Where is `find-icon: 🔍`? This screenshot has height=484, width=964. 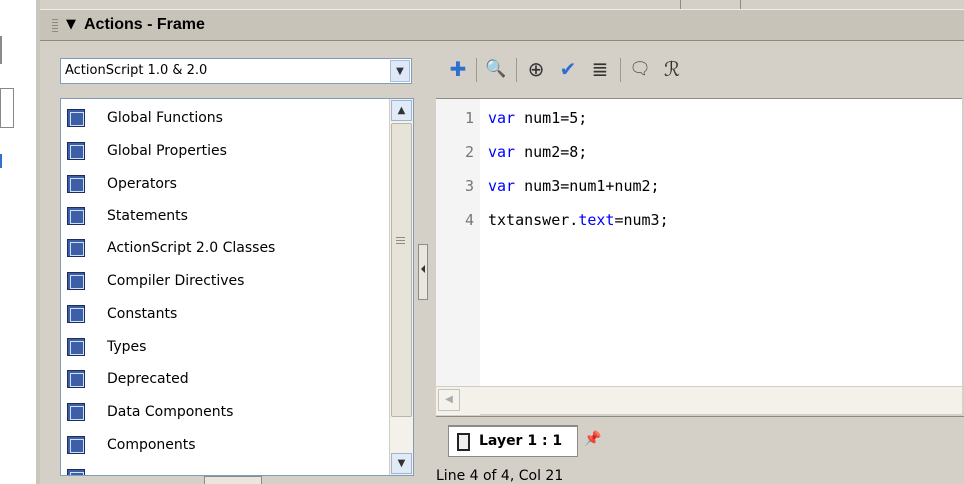
find-icon: 🔍 is located at coordinates (496, 69).